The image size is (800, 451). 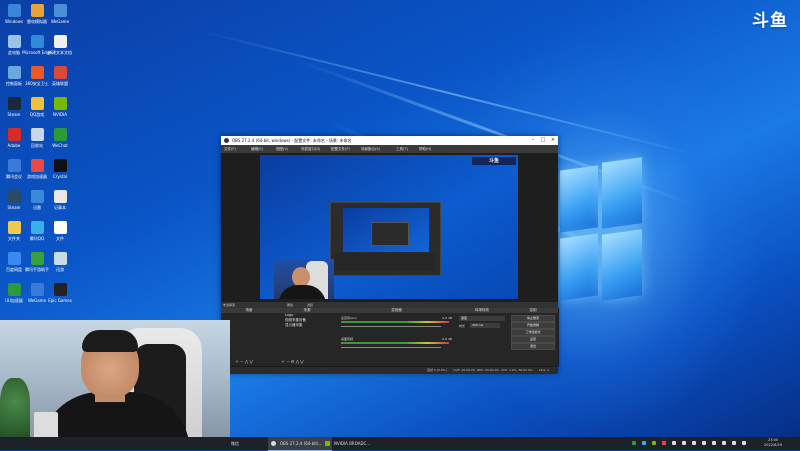 I want to click on minimize-icon: –, so click(x=533, y=140).